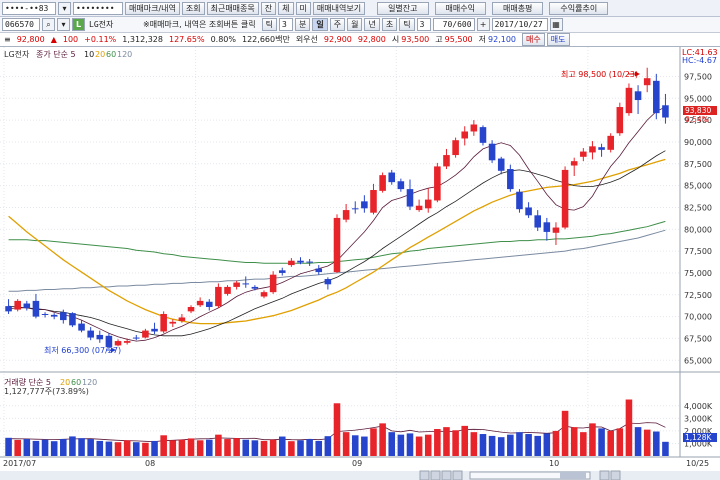 The image size is (720, 480). What do you see at coordinates (460, 8) in the screenshot?
I see `trade-return-button: 매매수익` at bounding box center [460, 8].